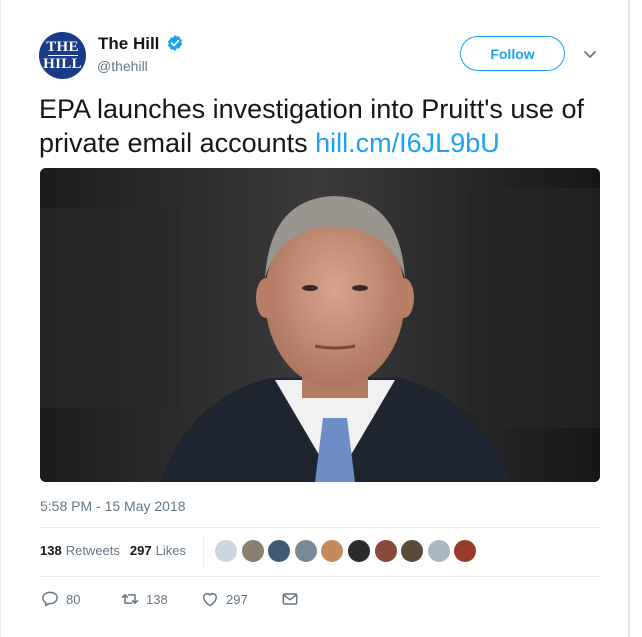 Image resolution: width=642 pixels, height=637 pixels. Describe the element at coordinates (175, 43) in the screenshot. I see `verified-badge-icon` at that location.